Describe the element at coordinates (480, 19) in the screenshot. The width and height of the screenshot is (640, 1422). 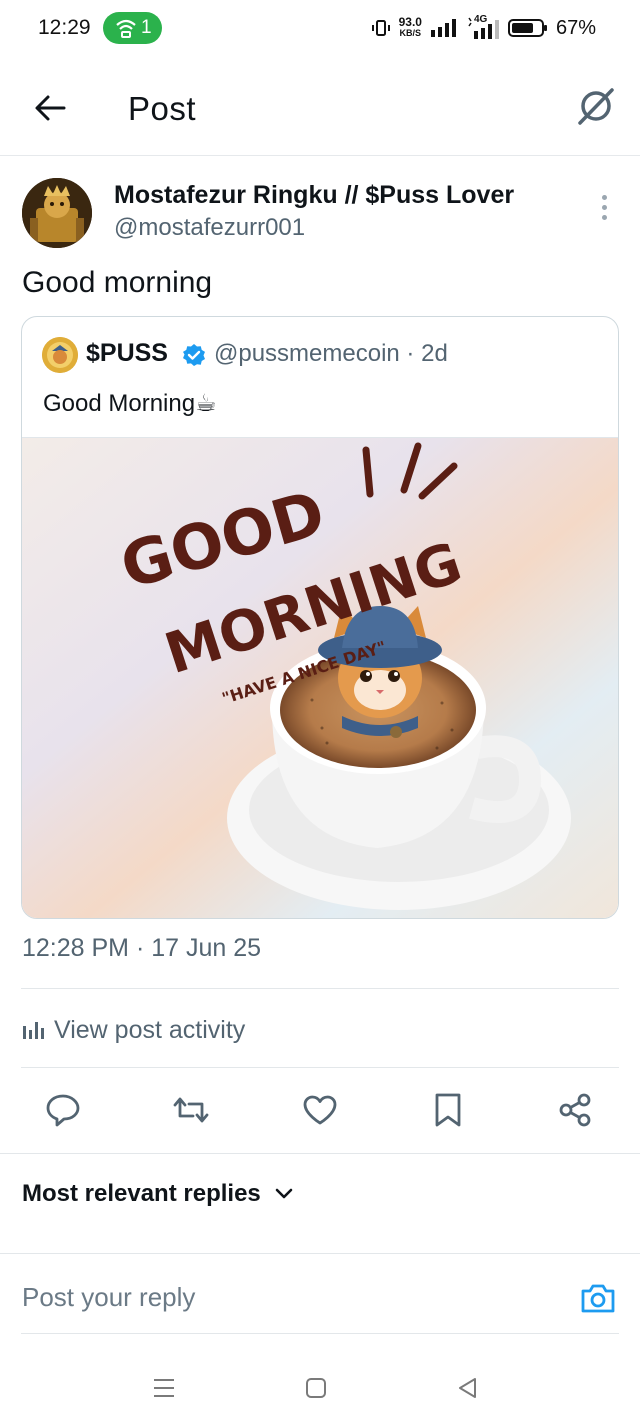
I see `network-type: 4G` at that location.